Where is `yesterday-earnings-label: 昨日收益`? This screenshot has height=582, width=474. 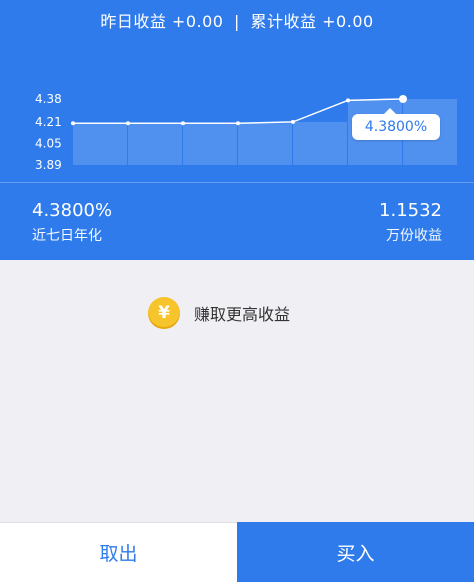 yesterday-earnings-label: 昨日收益 is located at coordinates (133, 21).